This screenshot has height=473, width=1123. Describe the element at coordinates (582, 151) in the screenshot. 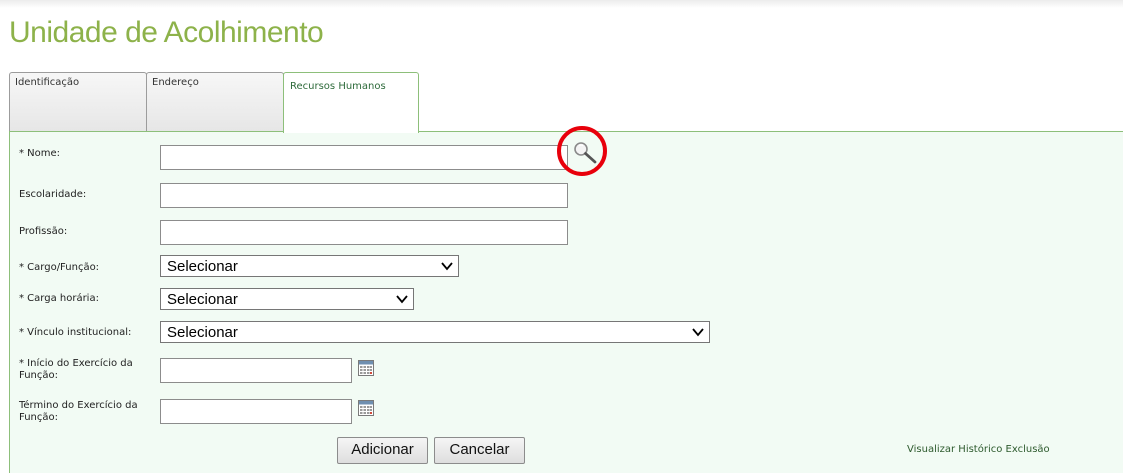

I see `highlight-circle` at that location.